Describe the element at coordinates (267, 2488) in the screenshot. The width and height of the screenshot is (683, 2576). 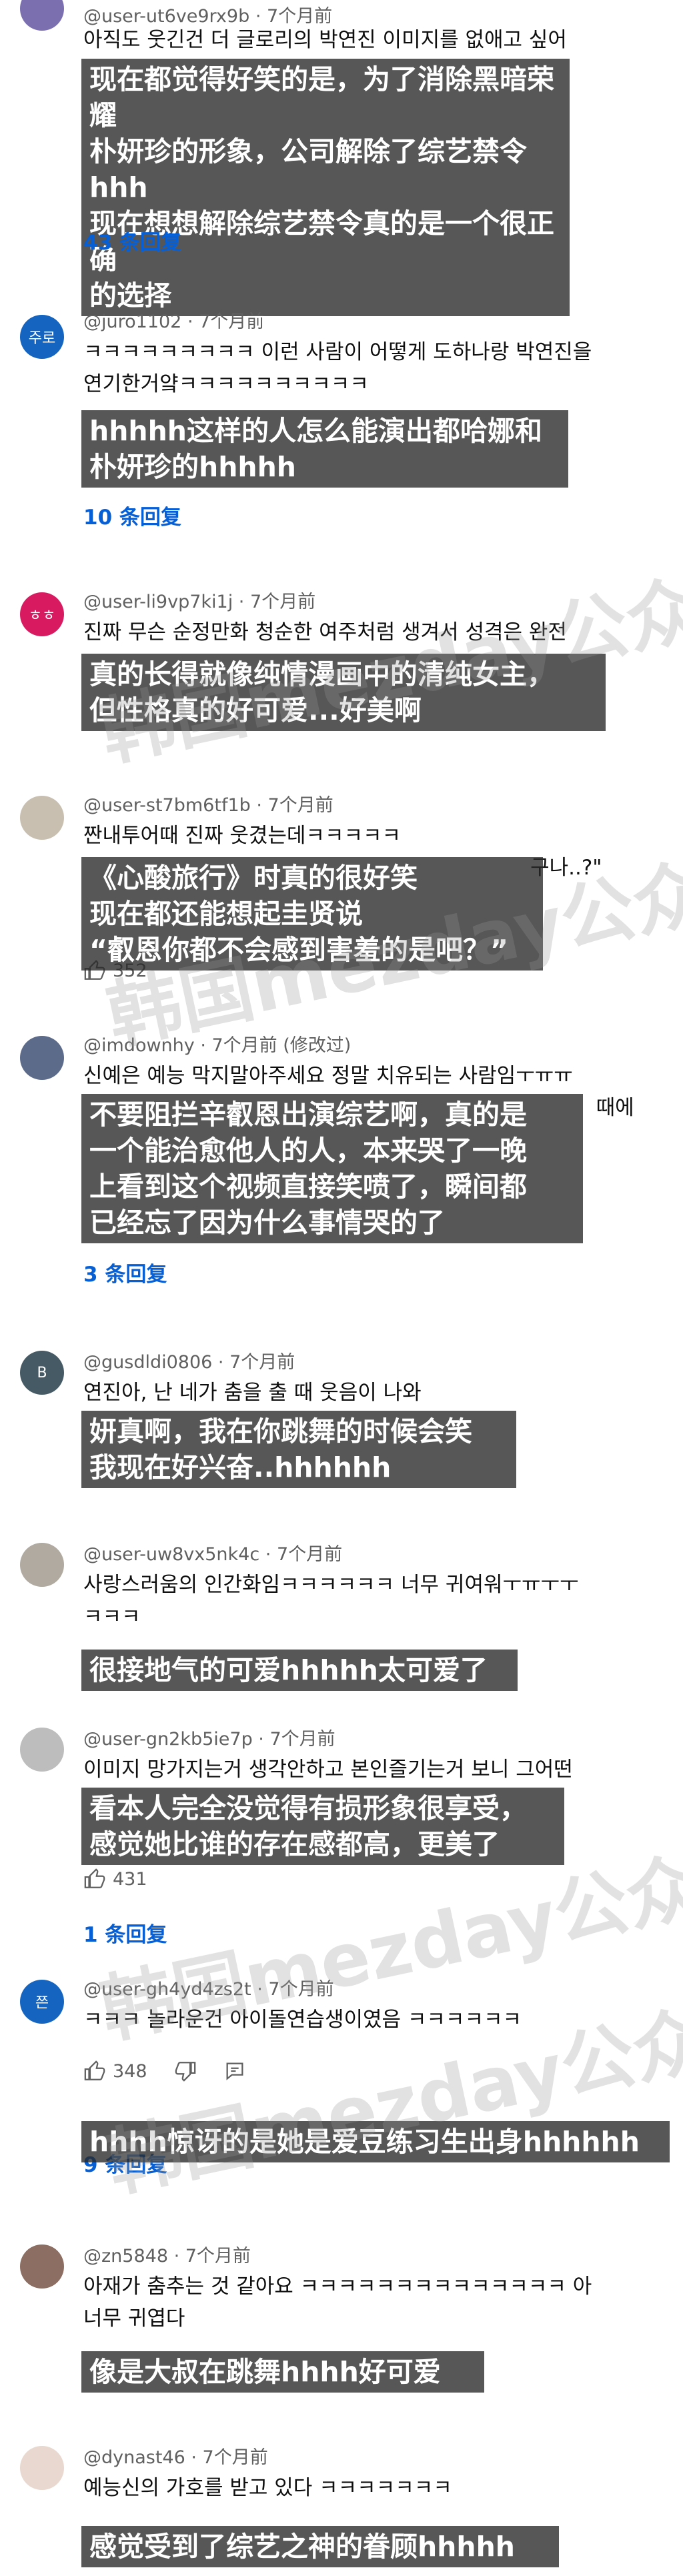
I see `comment-text: 예능신의 가호를 받고 있다 ㅋㅋㅋㅋㅋㅋㅋ` at that location.